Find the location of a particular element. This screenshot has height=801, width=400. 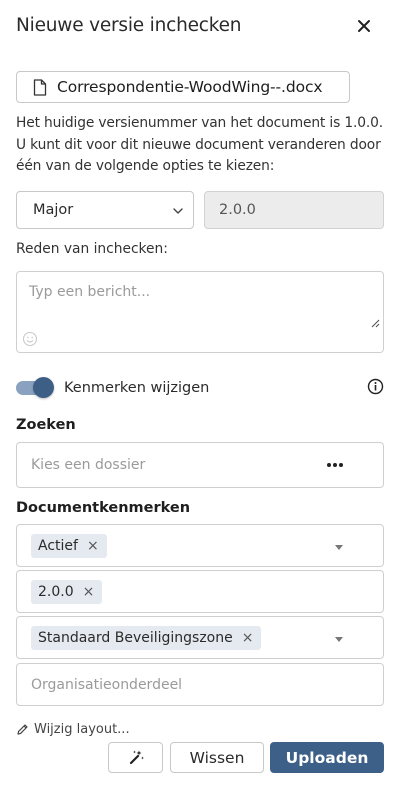

version-type-select: Major is located at coordinates (105, 210).